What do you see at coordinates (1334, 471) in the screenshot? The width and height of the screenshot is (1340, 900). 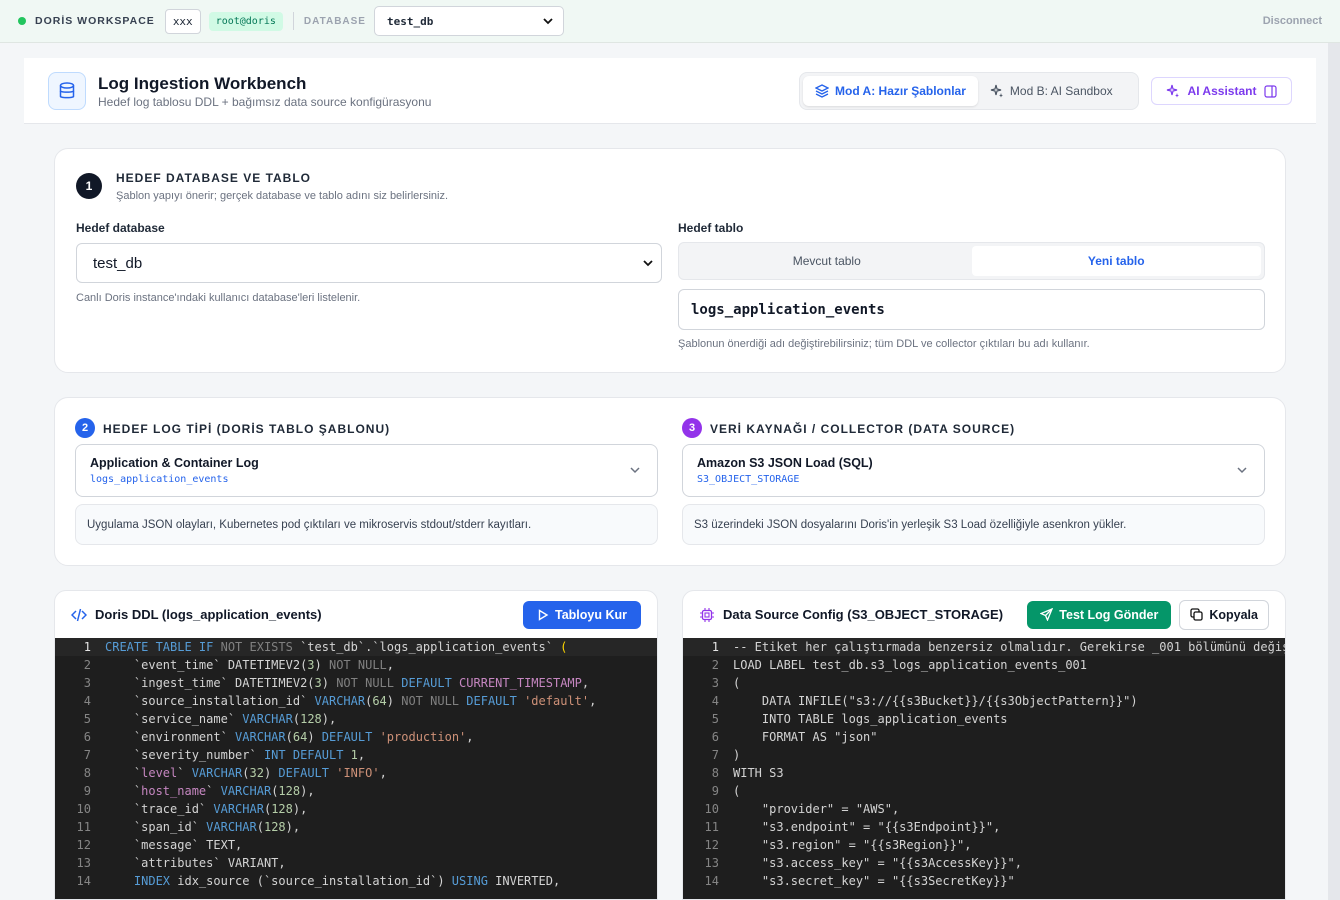 I see `page-scrollbar` at bounding box center [1334, 471].